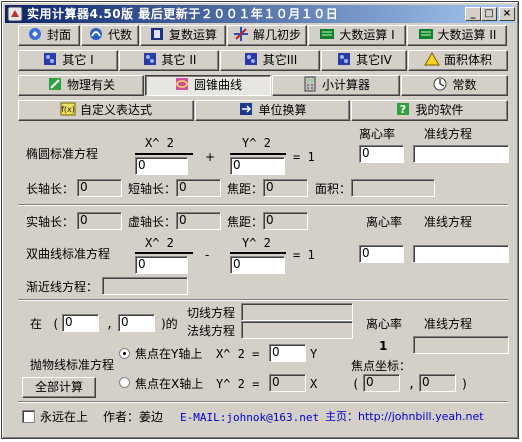 This screenshot has height=442, width=522. Describe the element at coordinates (377, 134) in the screenshot. I see `ellipse-eccentricity-label: 离心率` at that location.